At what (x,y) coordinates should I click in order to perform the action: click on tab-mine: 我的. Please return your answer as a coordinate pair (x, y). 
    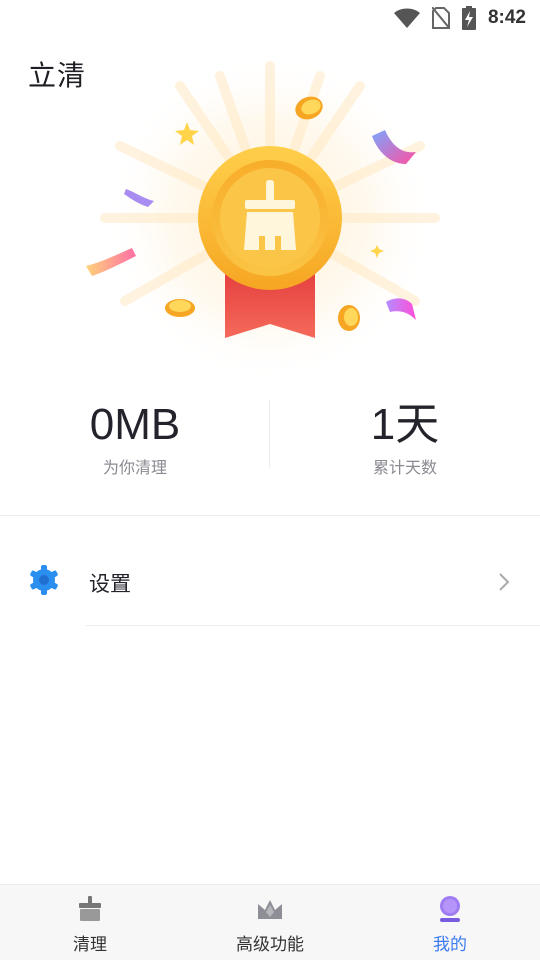
    Looking at the image, I should click on (450, 922).